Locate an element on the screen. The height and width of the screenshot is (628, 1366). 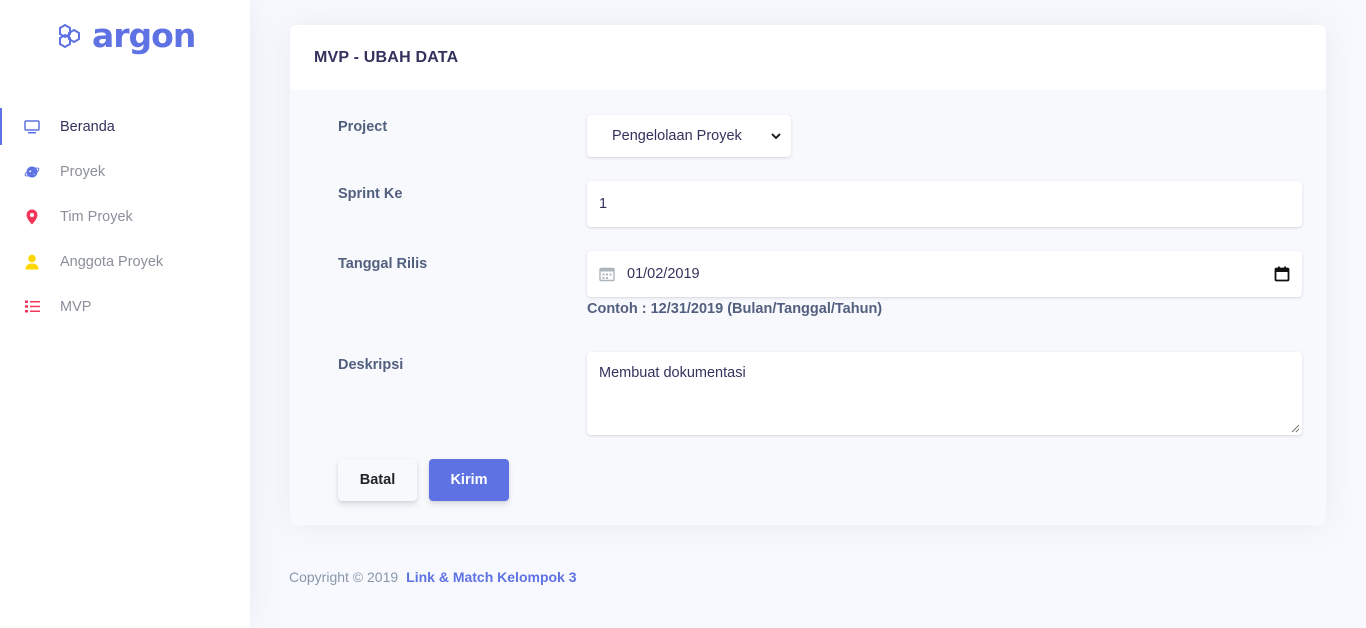
calendar-picker-icon is located at coordinates (1282, 274).